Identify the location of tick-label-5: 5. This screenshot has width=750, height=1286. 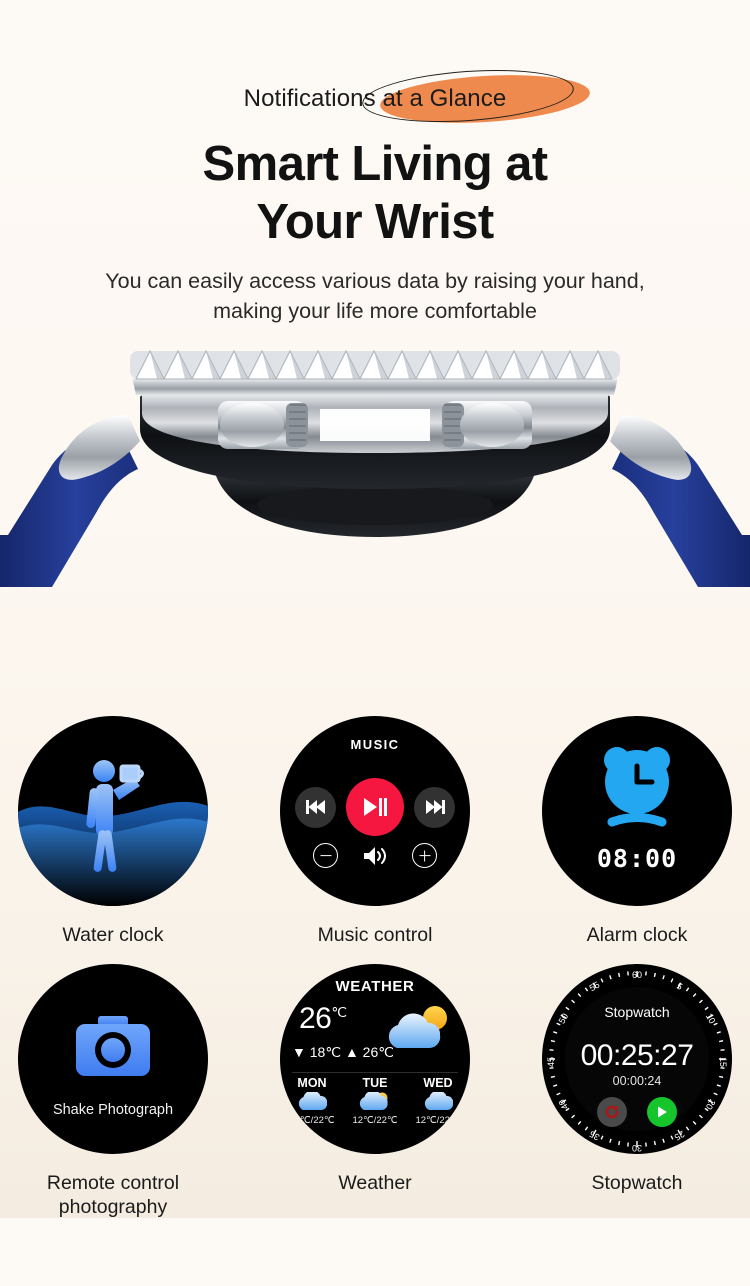
(679, 986).